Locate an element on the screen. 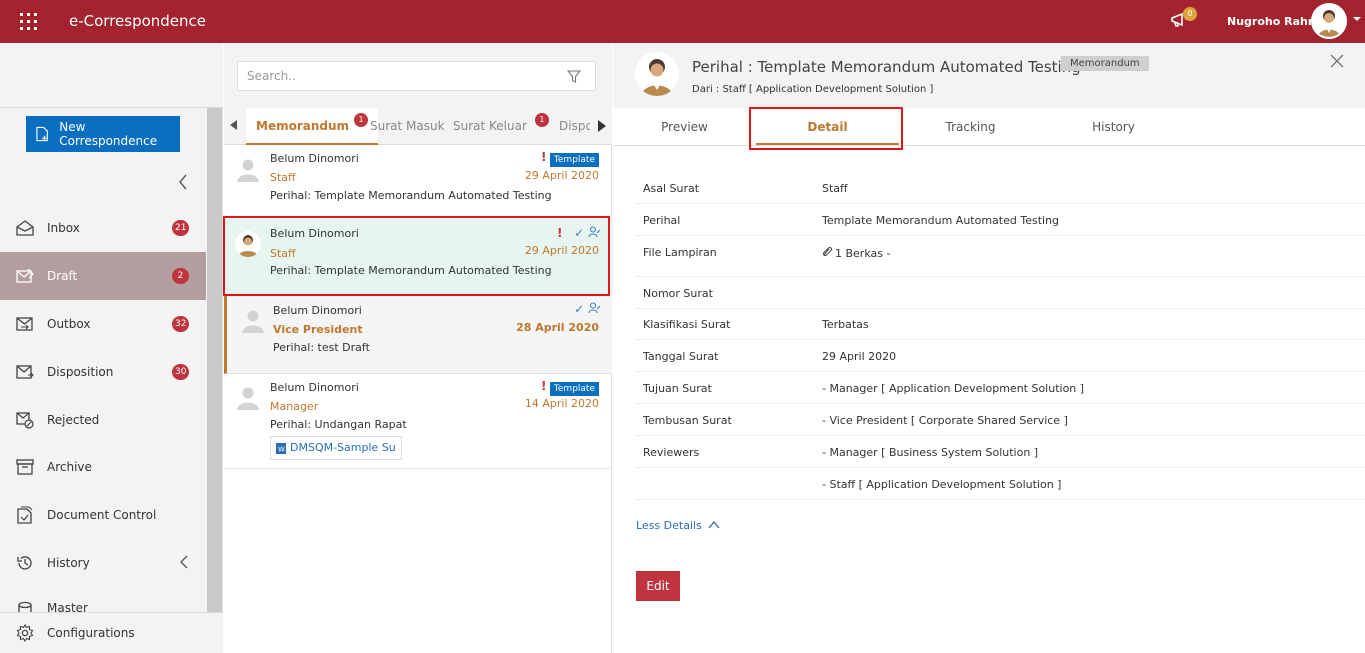  sidebar-item-document-control: Document Control is located at coordinates (103, 515).